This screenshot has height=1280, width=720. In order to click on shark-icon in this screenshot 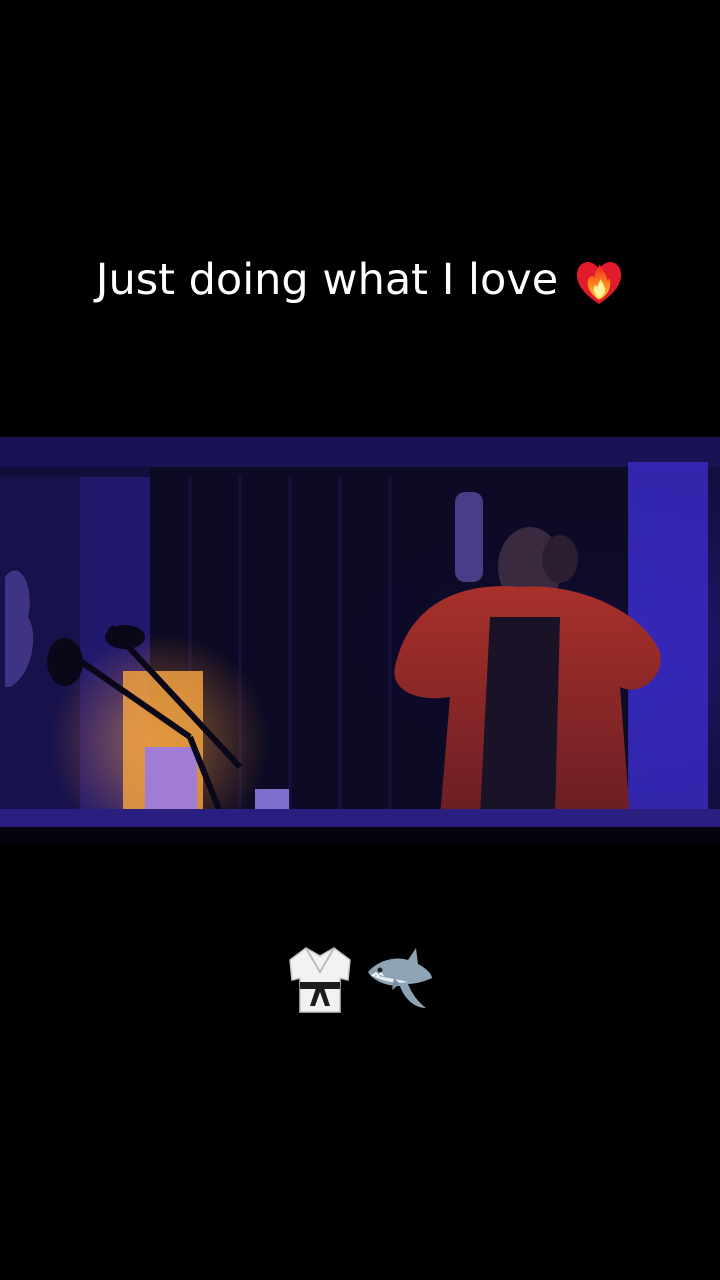, I will do `click(400, 980)`.